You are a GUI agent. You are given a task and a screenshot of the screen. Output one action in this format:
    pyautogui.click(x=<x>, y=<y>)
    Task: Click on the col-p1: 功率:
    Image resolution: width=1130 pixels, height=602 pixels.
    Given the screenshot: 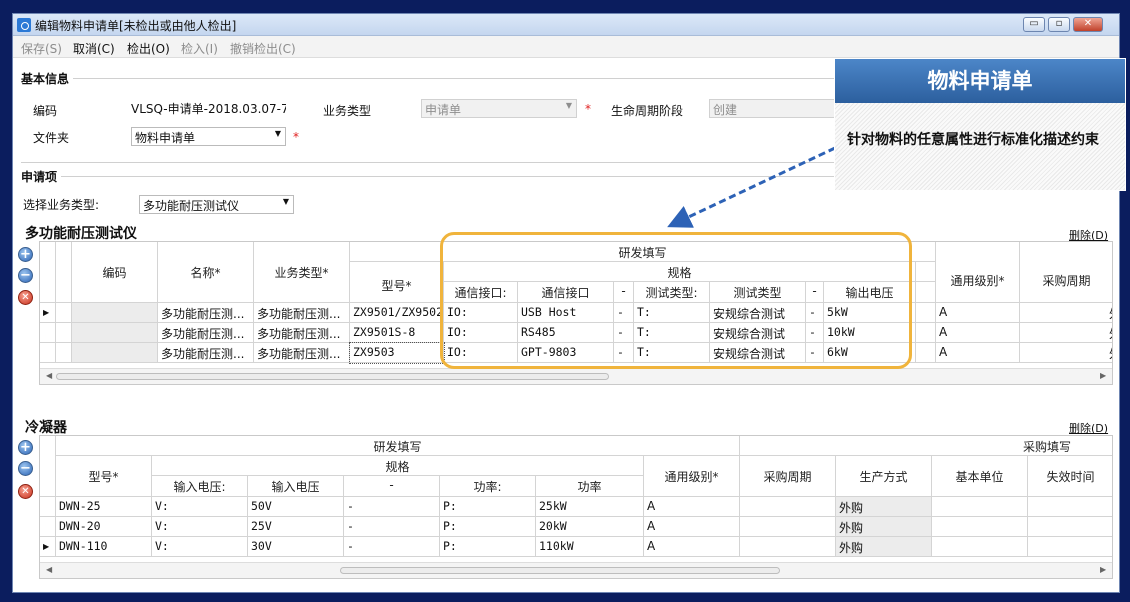 What is the action you would take?
    pyautogui.click(x=488, y=486)
    